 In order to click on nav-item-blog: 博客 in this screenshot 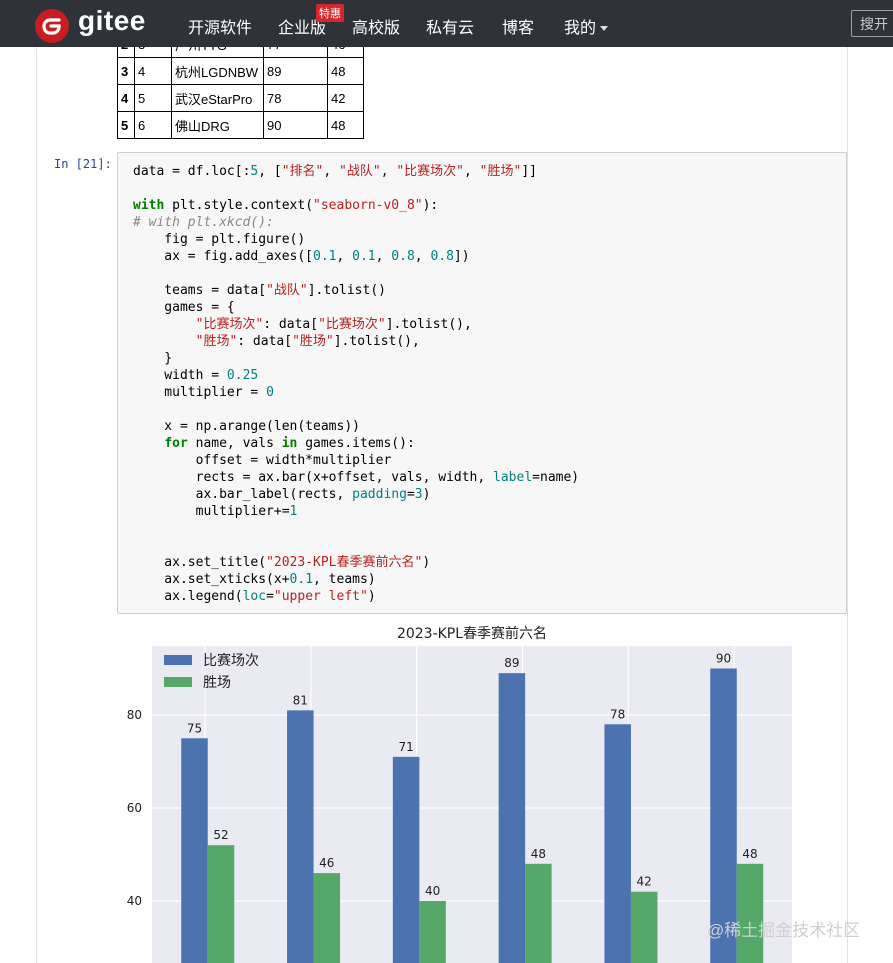, I will do `click(518, 26)`.